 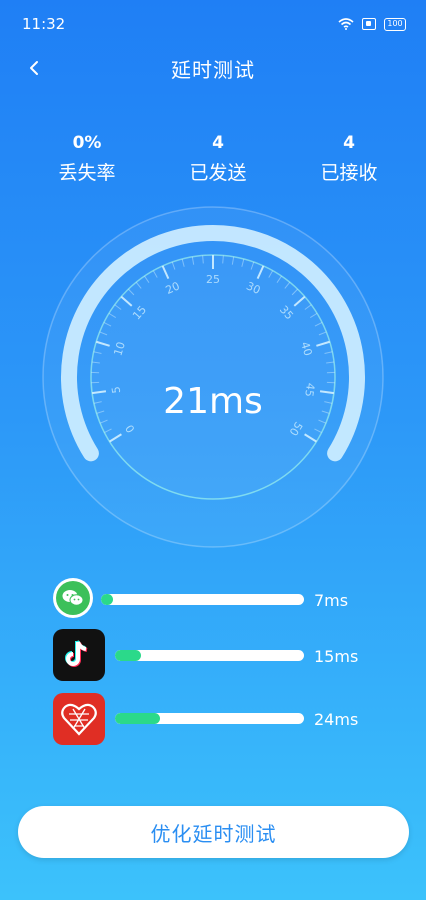 I want to click on app-row-pinduoduo: 24ms, so click(x=213, y=719).